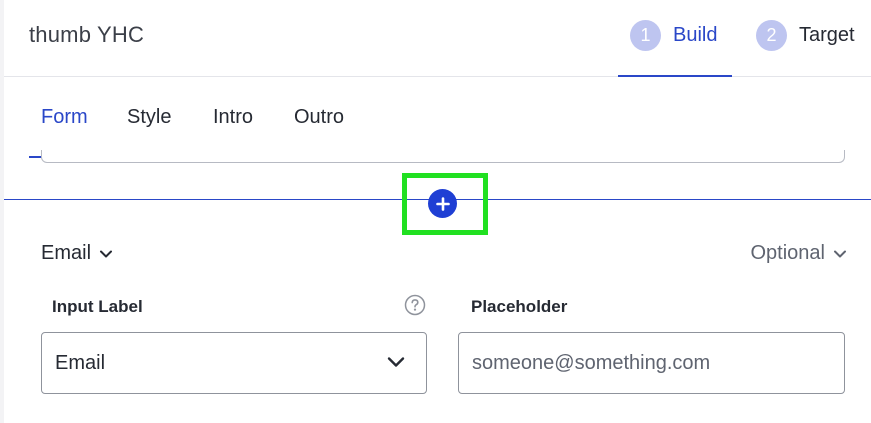  I want to click on highlight-box, so click(445, 204).